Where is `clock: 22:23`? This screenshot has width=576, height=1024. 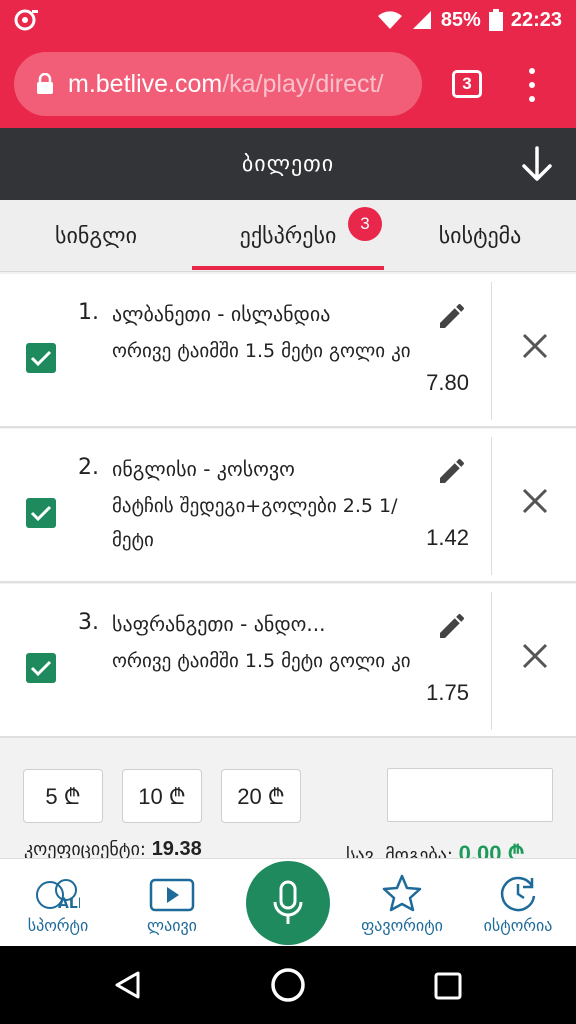 clock: 22:23 is located at coordinates (536, 19).